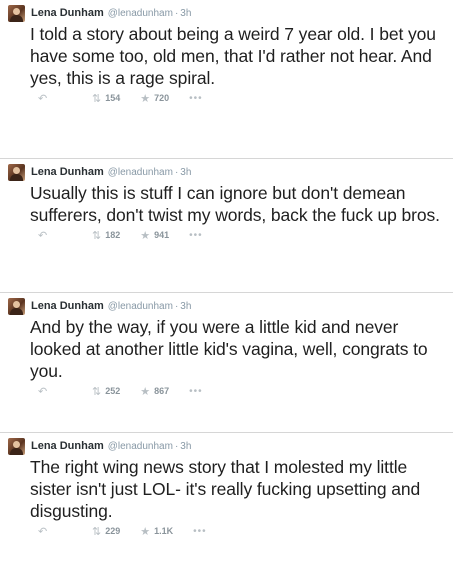 Image resolution: width=453 pixels, height=570 pixels. I want to click on retweet-button: ⇅ 182, so click(106, 235).